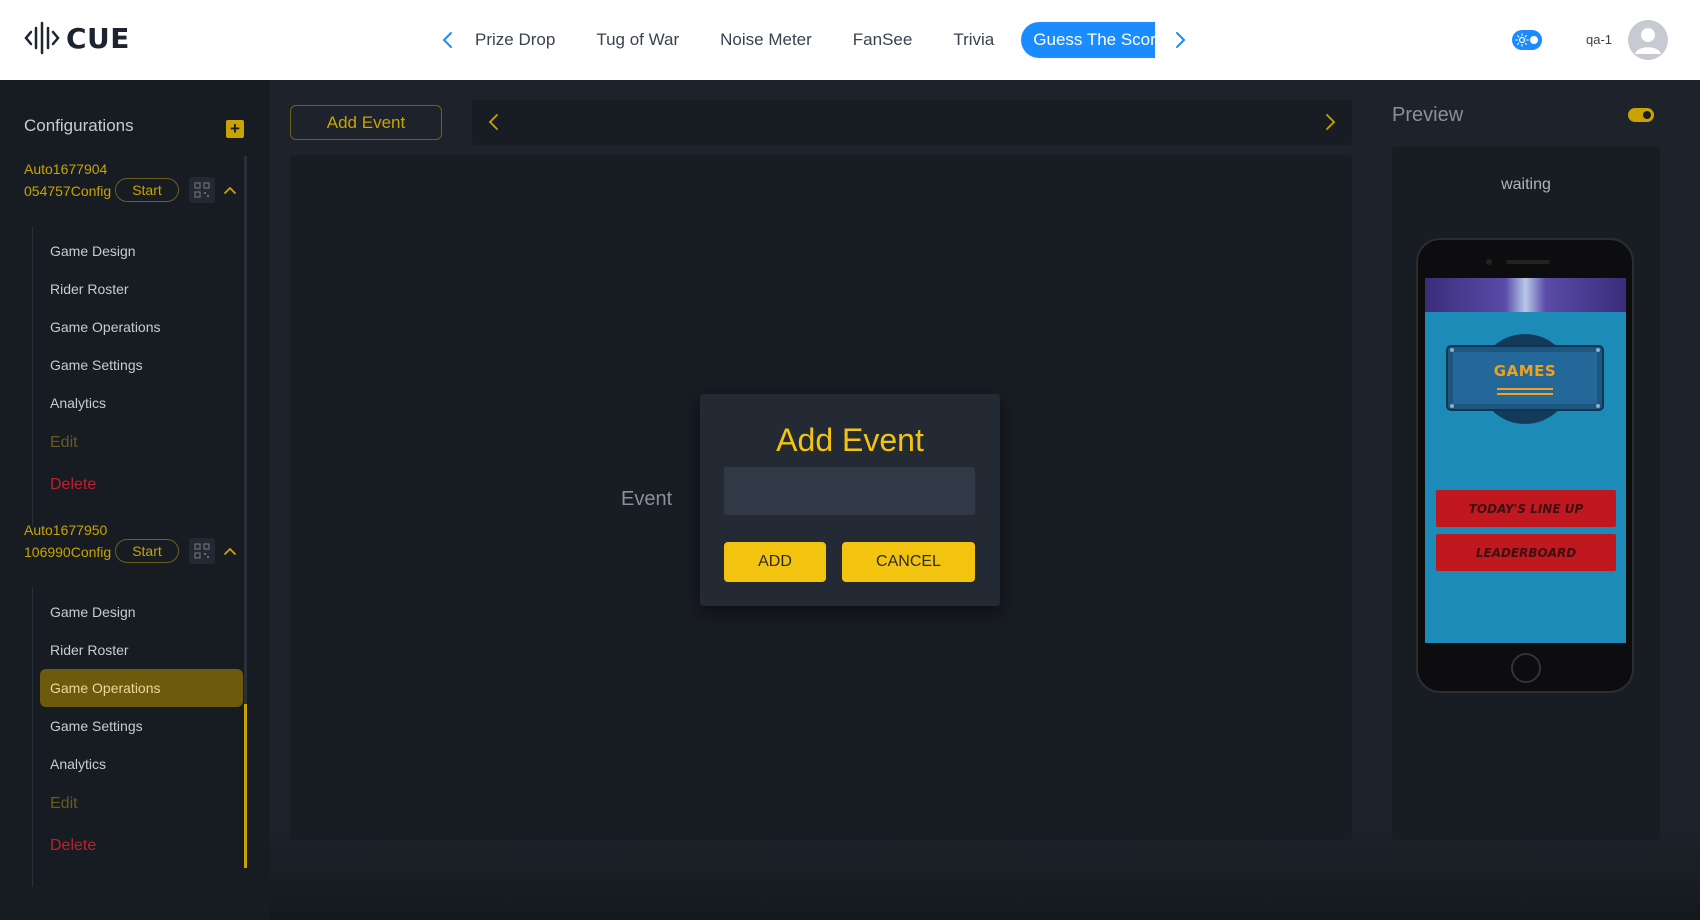  Describe the element at coordinates (912, 122) in the screenshot. I see `event-tabs-bar` at that location.